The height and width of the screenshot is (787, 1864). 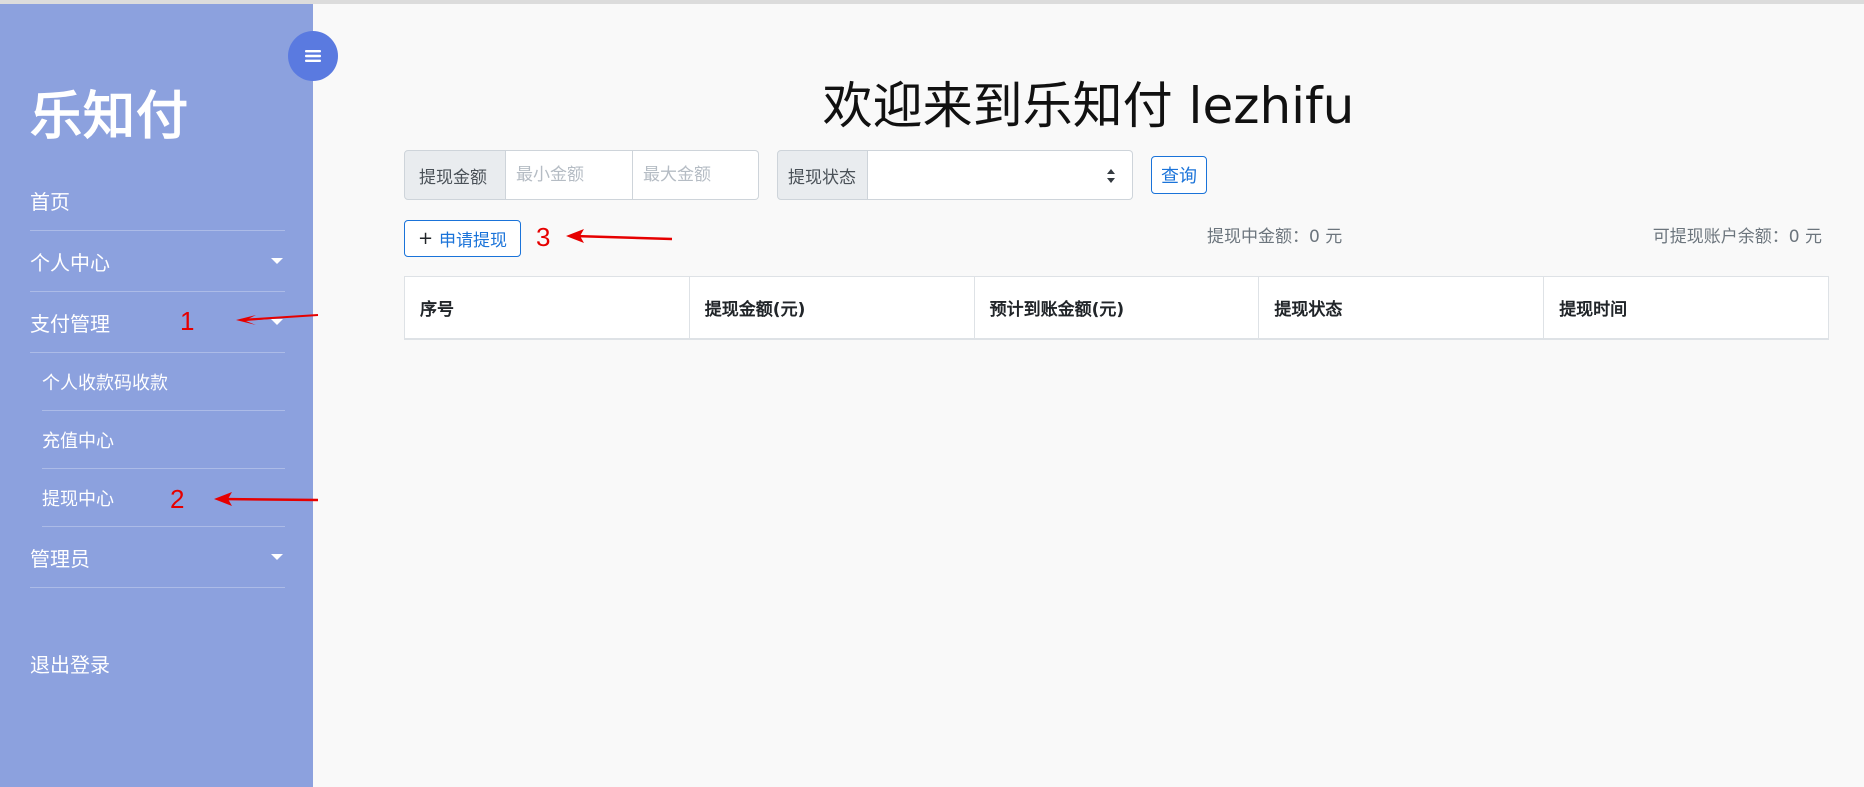 I want to click on sidebar-item-personal-center: 个人中心, so click(x=157, y=261).